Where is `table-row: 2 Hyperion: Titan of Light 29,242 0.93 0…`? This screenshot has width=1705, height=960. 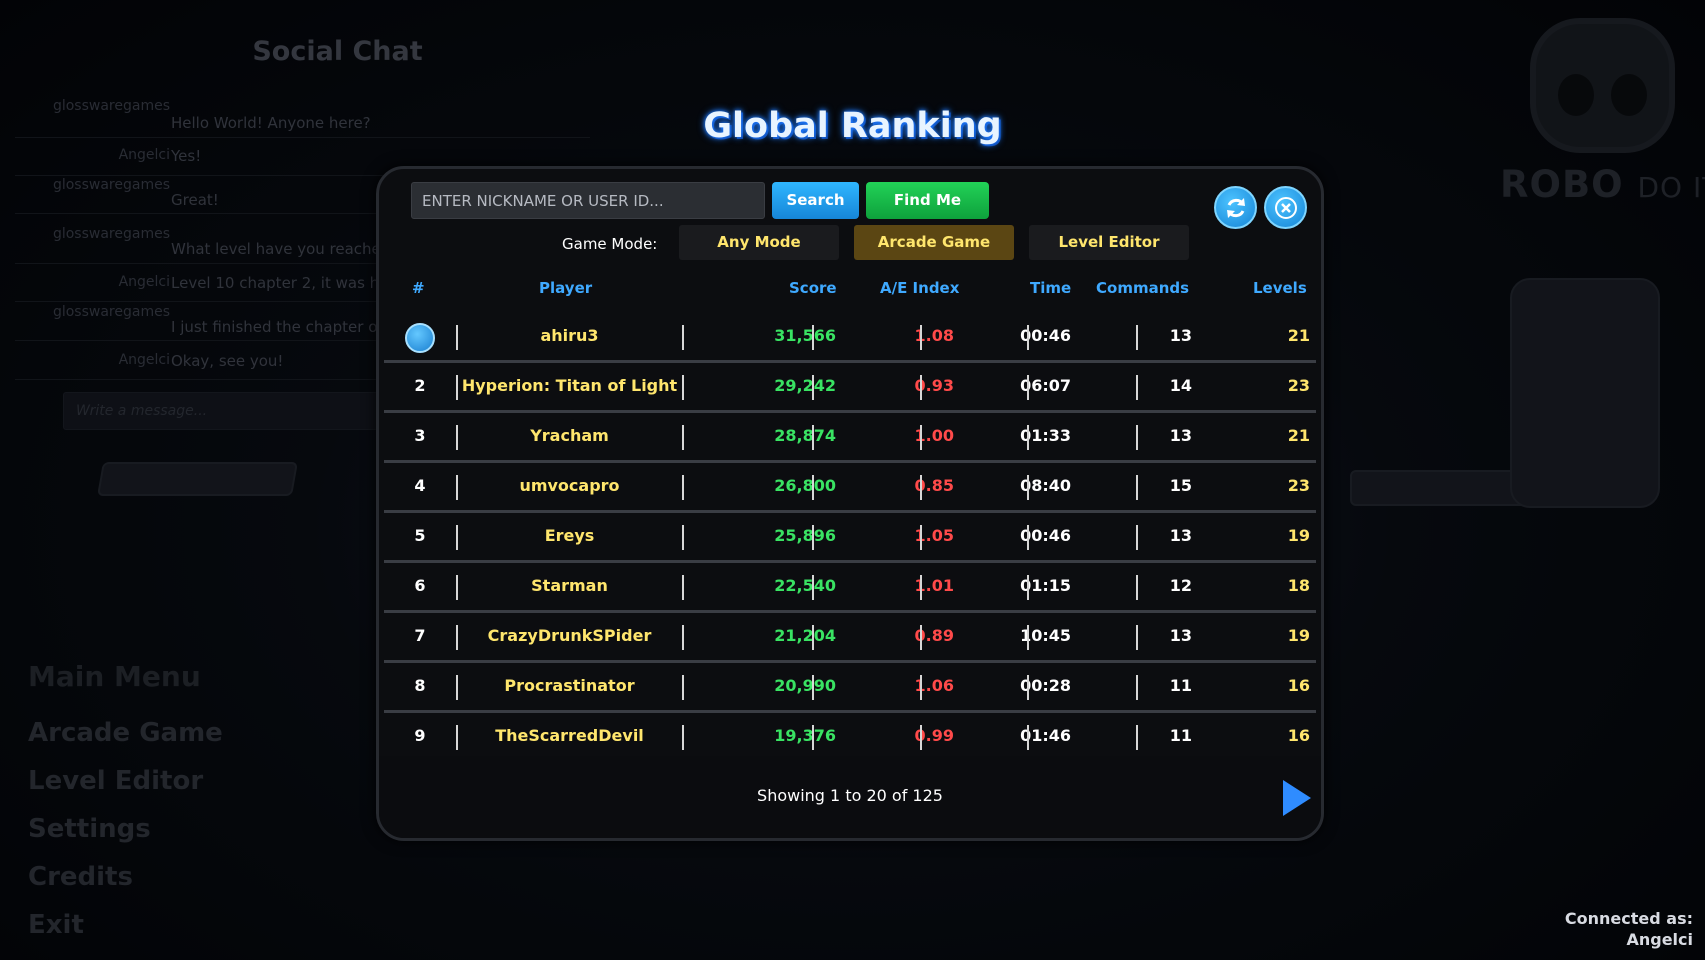
table-row: 2 Hyperion: Titan of Light 29,242 0.93 0… is located at coordinates (850, 388).